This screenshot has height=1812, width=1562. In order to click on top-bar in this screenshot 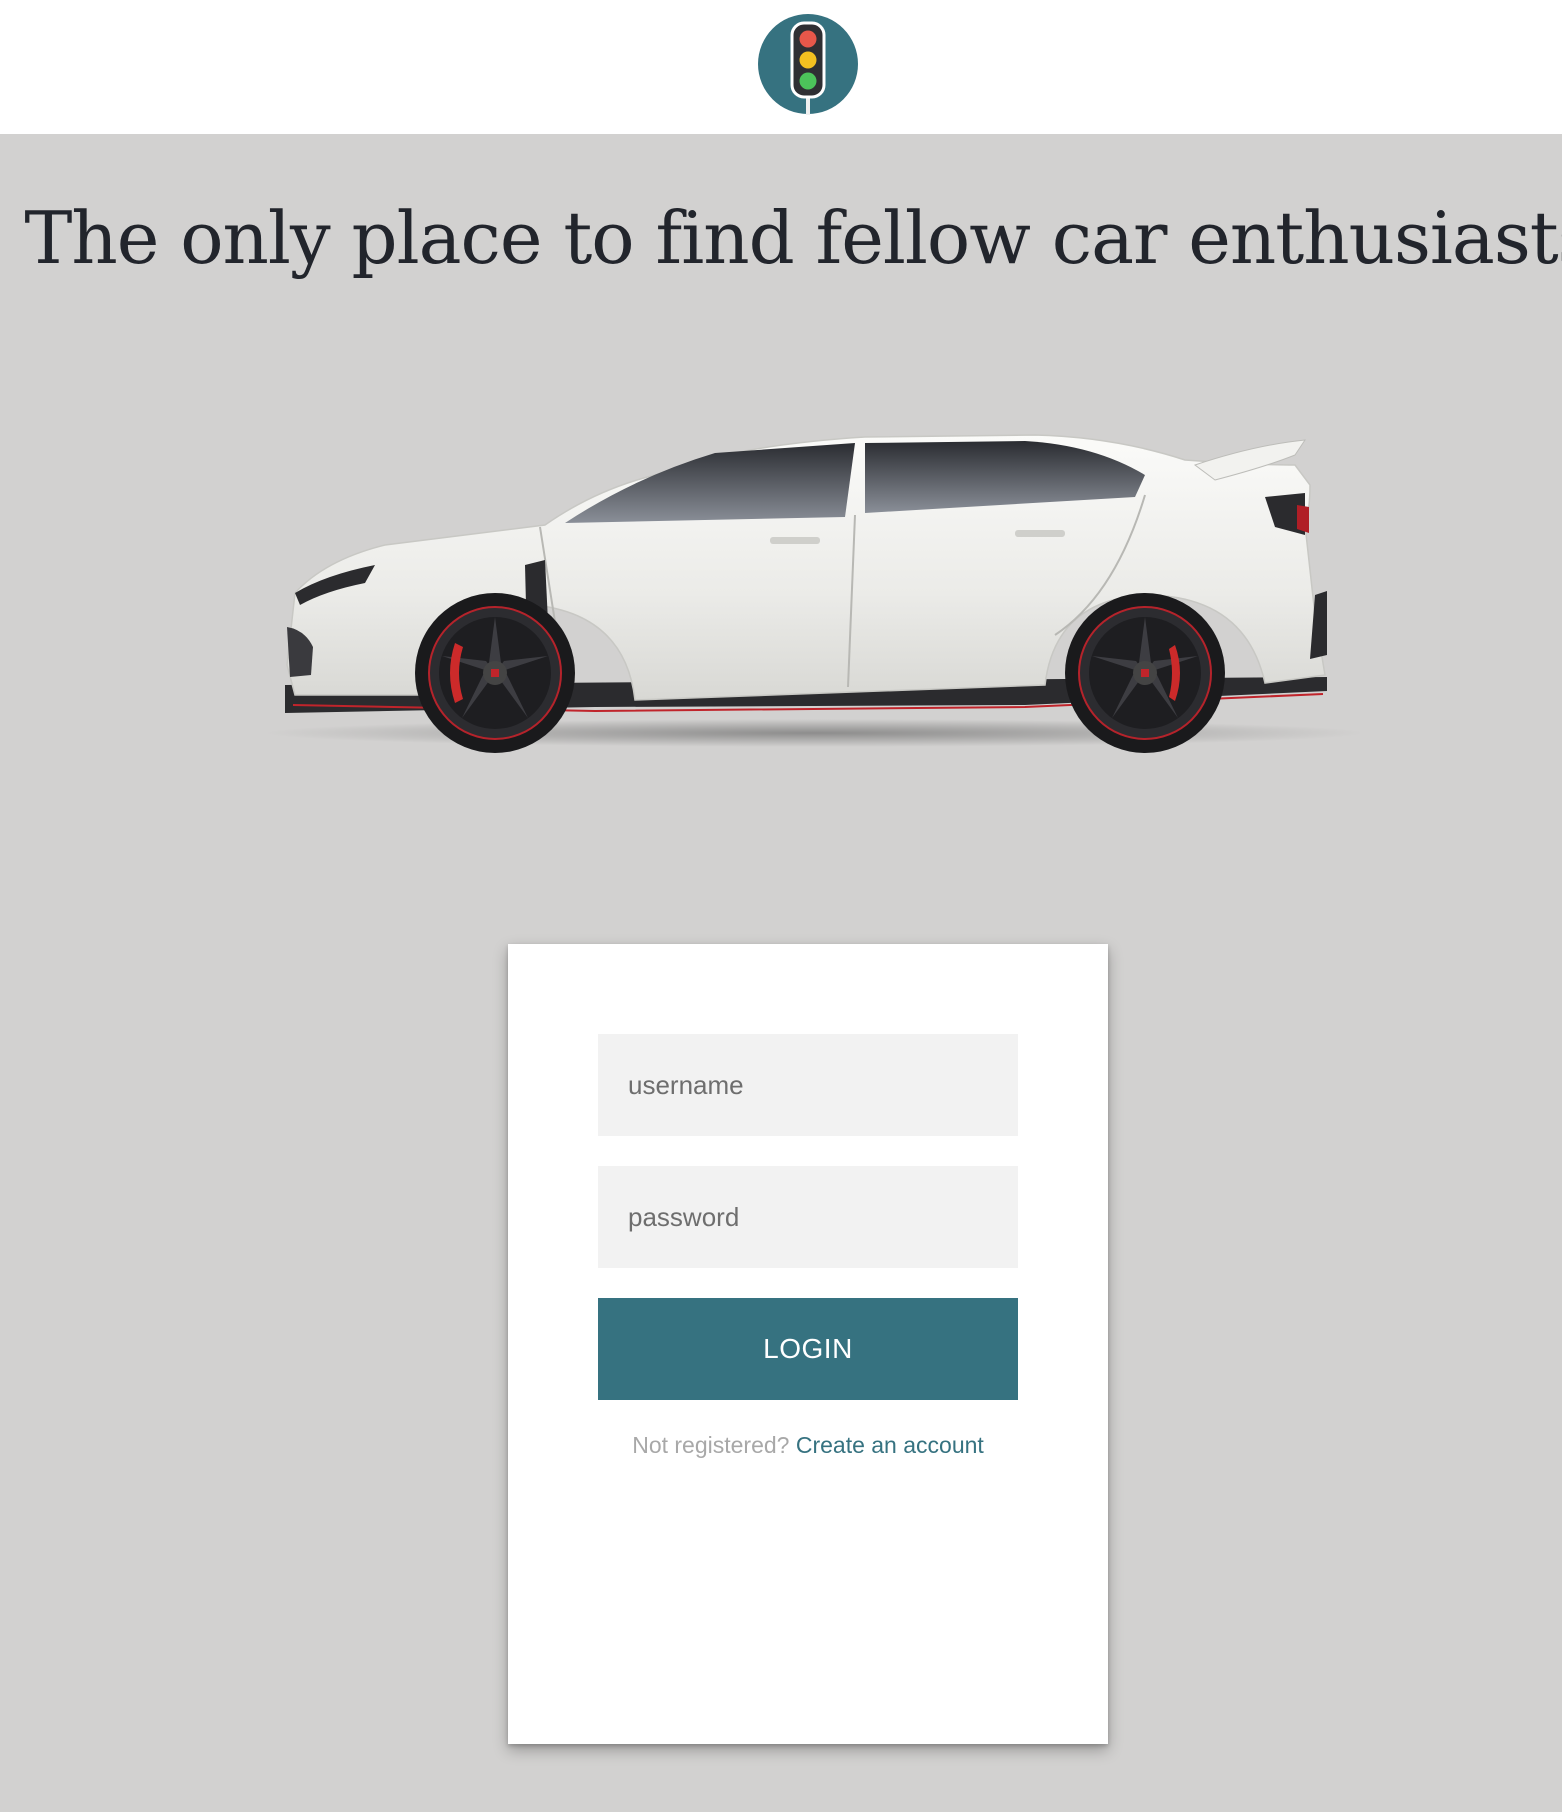, I will do `click(781, 67)`.